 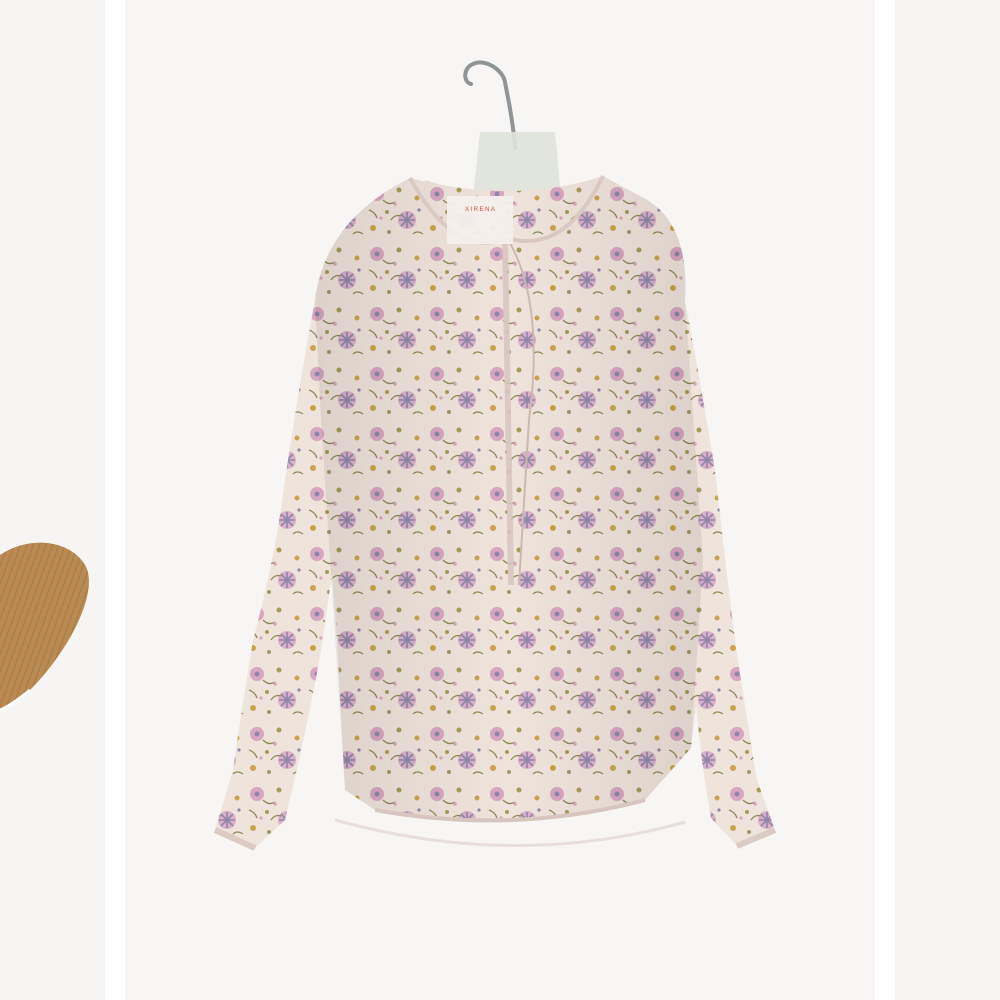 What do you see at coordinates (480, 210) in the screenshot?
I see `brand-label: XIRENA` at bounding box center [480, 210].